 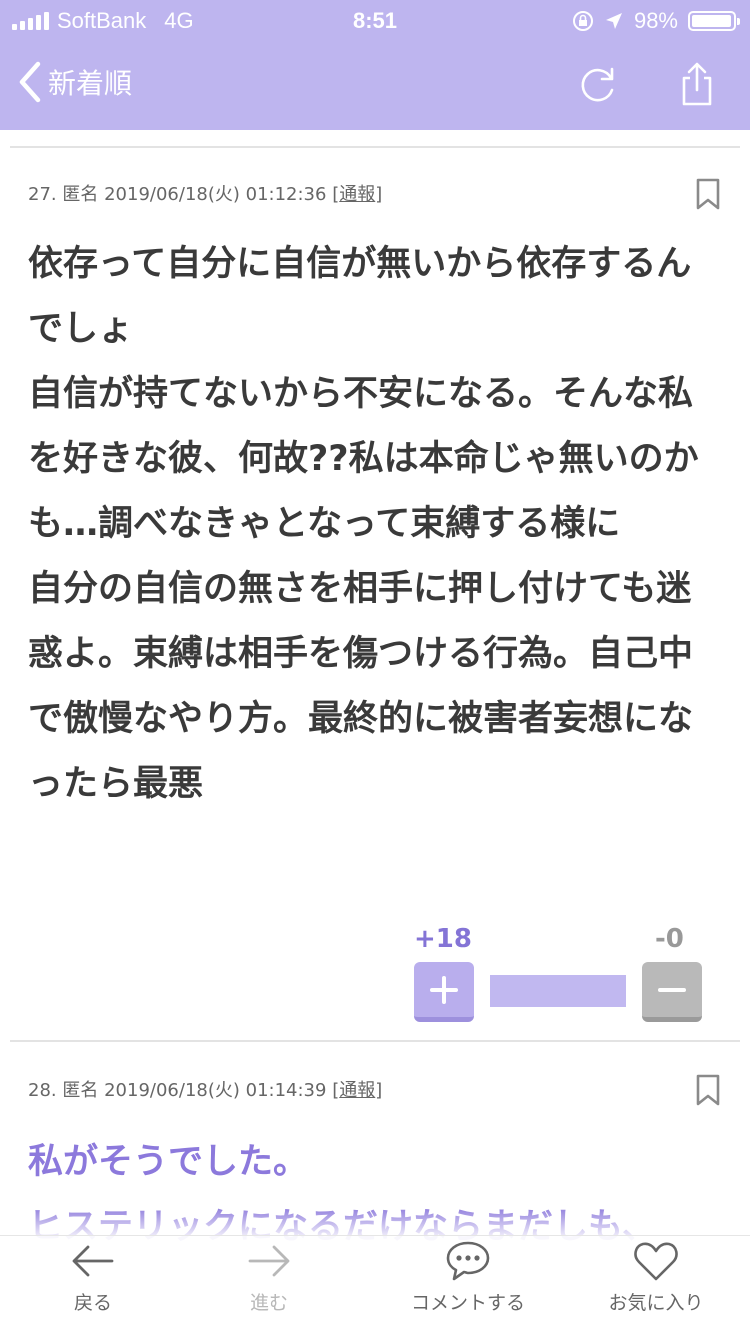 I want to click on comment-number: 28., so click(x=42, y=1090).